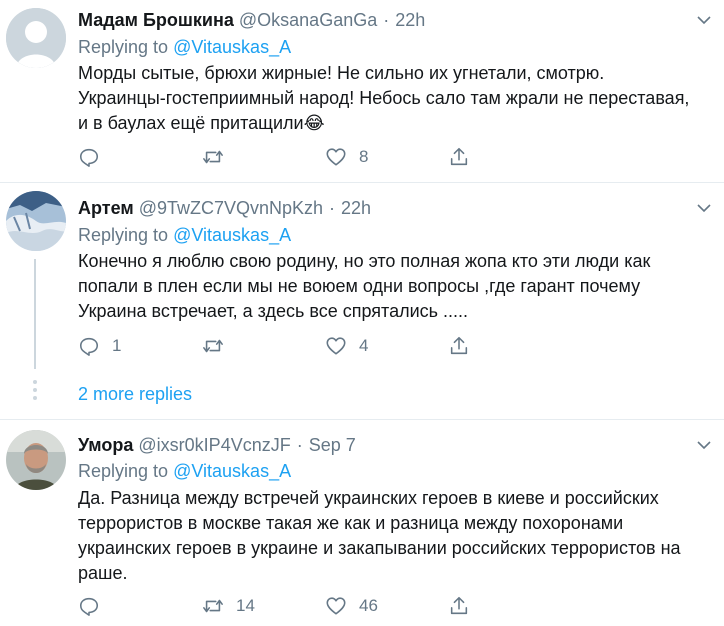  What do you see at coordinates (105, 445) in the screenshot?
I see `display-name: Умора` at bounding box center [105, 445].